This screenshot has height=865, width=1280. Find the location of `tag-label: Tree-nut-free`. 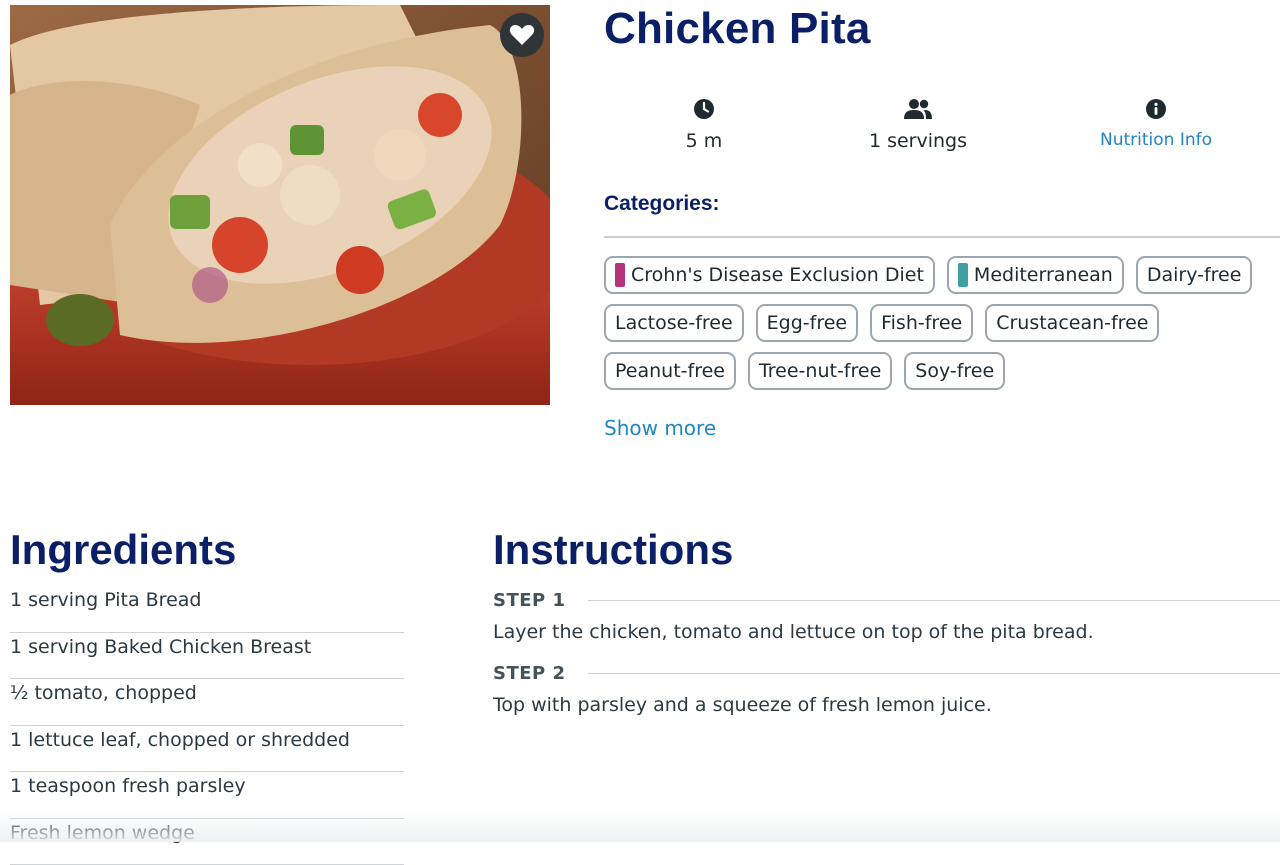

tag-label: Tree-nut-free is located at coordinates (820, 371).